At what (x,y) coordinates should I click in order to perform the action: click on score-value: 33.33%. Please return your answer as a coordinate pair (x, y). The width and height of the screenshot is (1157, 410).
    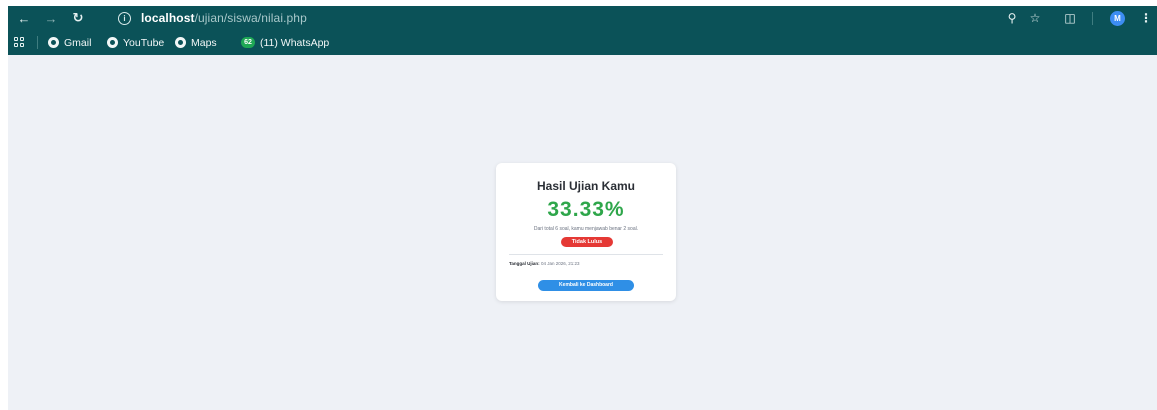
    Looking at the image, I should click on (586, 209).